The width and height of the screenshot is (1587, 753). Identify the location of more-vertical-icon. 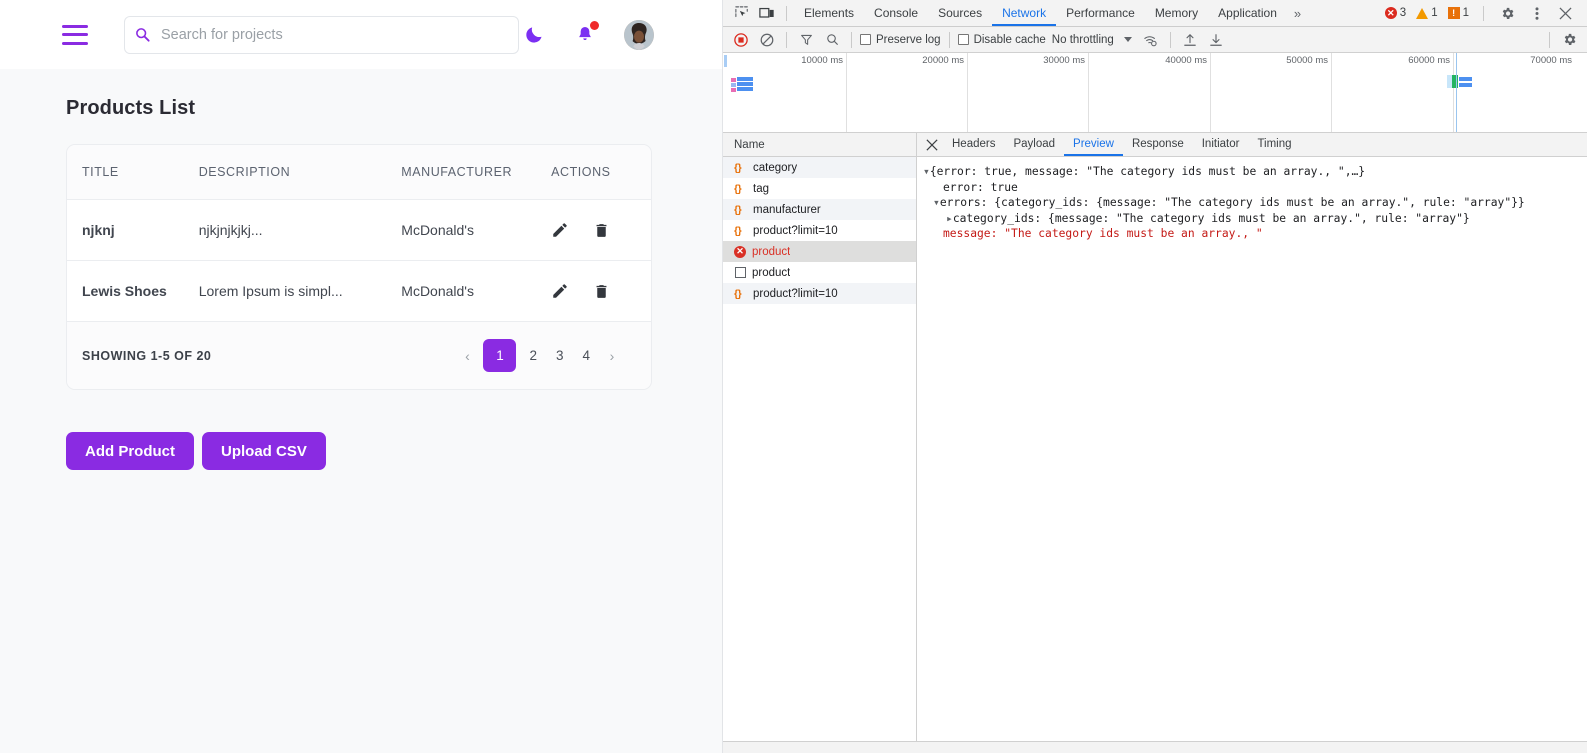
(1536, 13).